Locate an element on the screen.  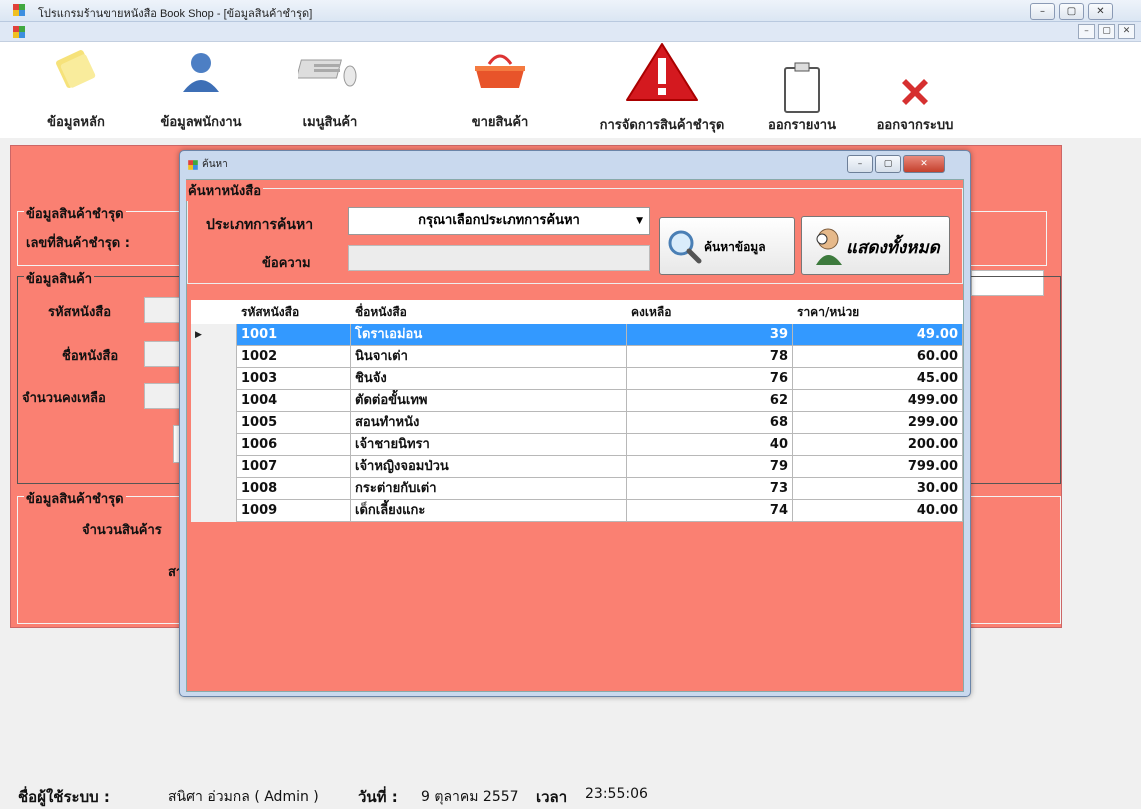
table-cell: 30.00 is located at coordinates (878, 489).